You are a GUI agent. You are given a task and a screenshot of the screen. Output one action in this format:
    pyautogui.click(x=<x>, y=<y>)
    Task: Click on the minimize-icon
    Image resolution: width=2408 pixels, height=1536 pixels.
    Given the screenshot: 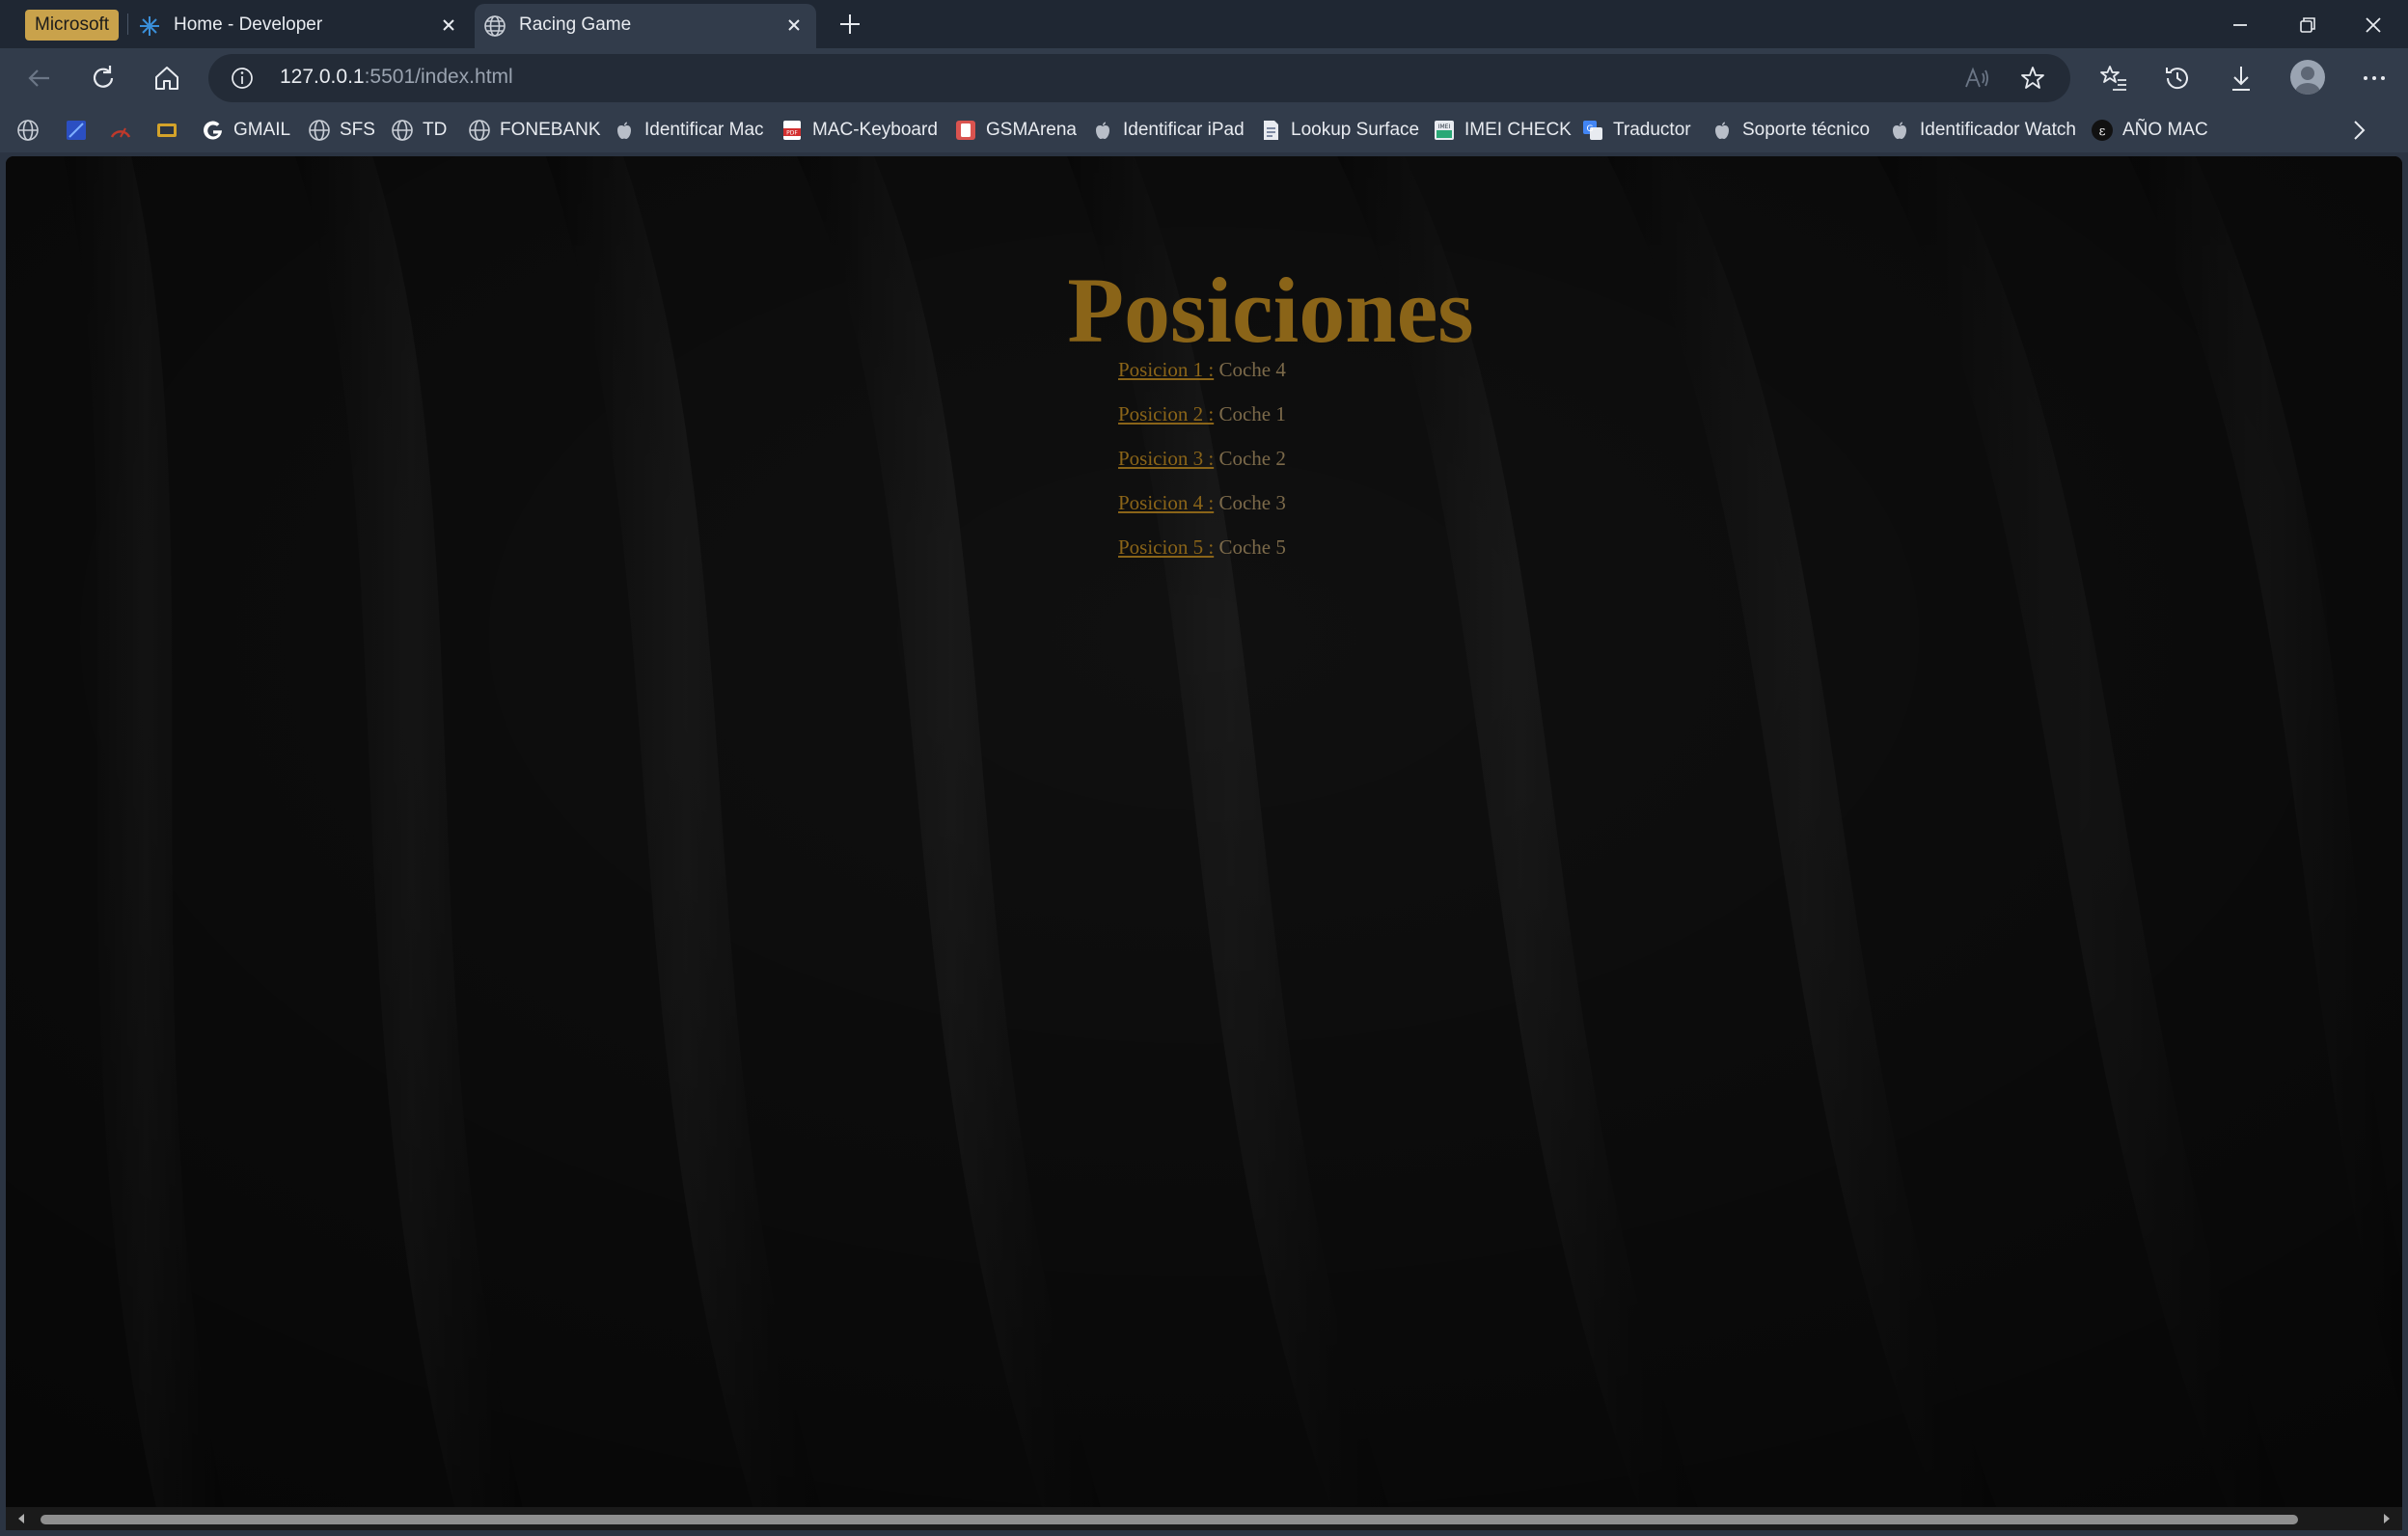 What is the action you would take?
    pyautogui.click(x=2240, y=25)
    